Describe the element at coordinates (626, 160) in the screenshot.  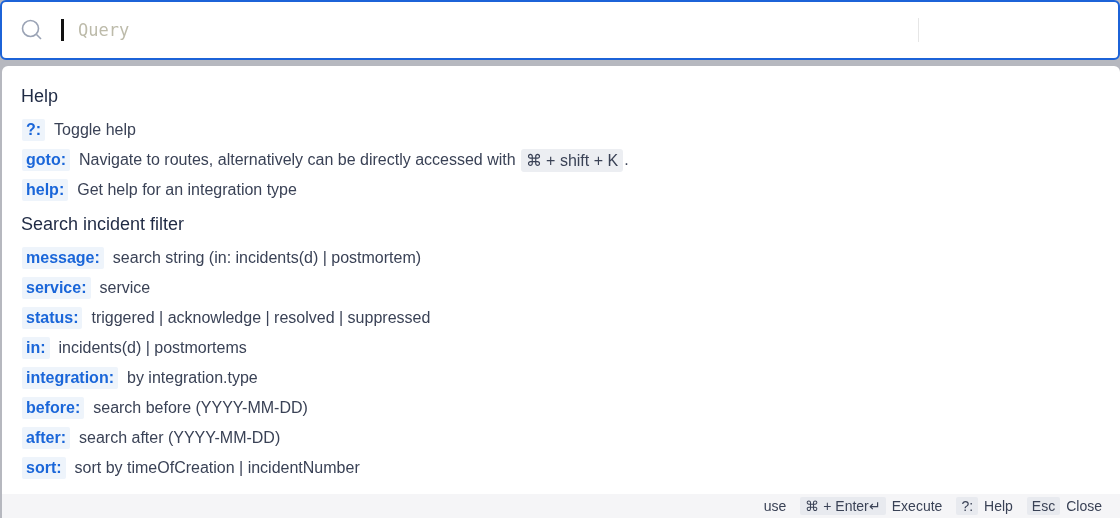
I see `period: .` at that location.